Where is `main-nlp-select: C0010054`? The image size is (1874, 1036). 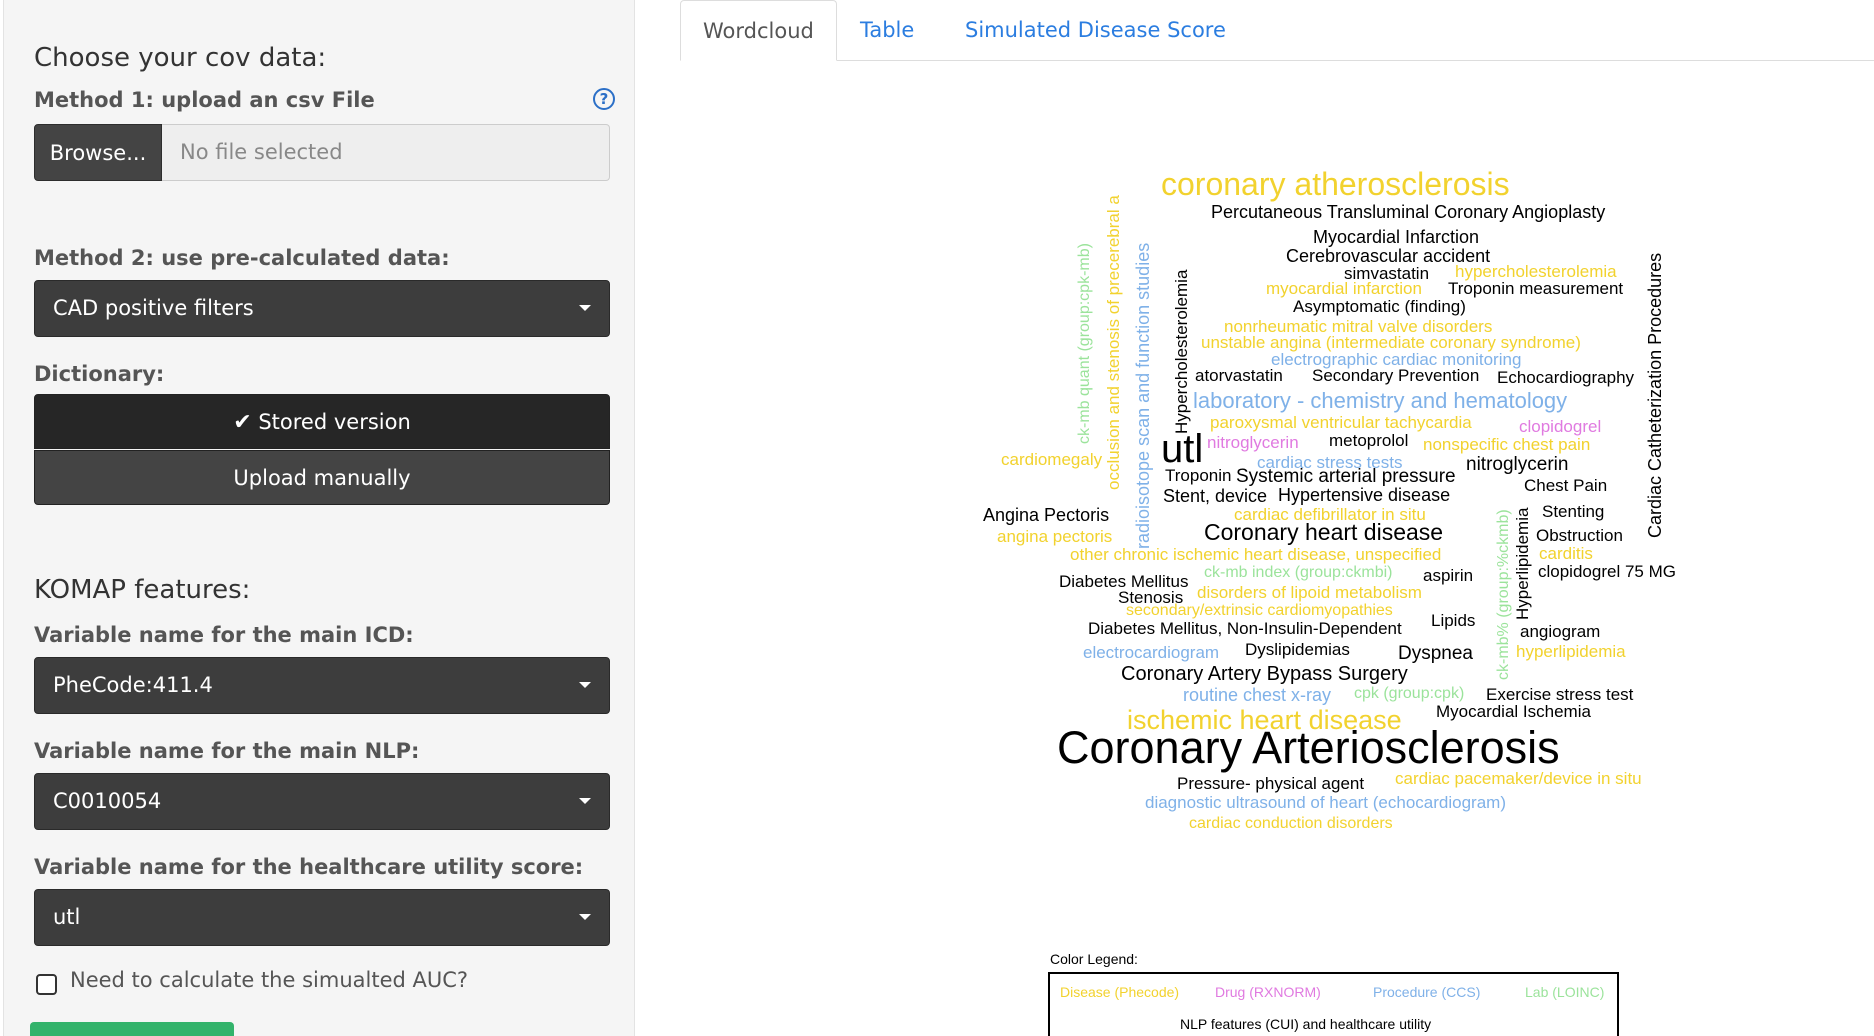 main-nlp-select: C0010054 is located at coordinates (322, 801).